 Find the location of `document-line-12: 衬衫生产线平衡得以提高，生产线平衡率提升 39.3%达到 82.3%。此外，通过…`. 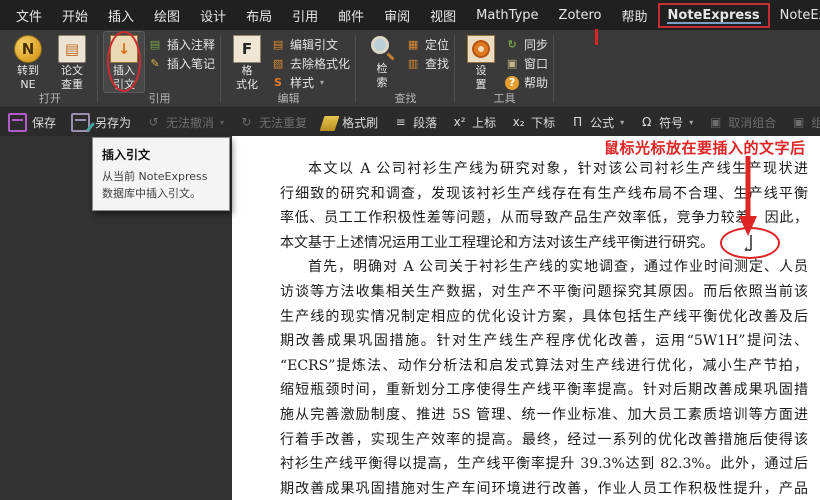

document-line-12: 衬衫生产线平衡得以提高，生产线平衡率提升 39.3%达到 82.3%。此外，通过… is located at coordinates (544, 464).